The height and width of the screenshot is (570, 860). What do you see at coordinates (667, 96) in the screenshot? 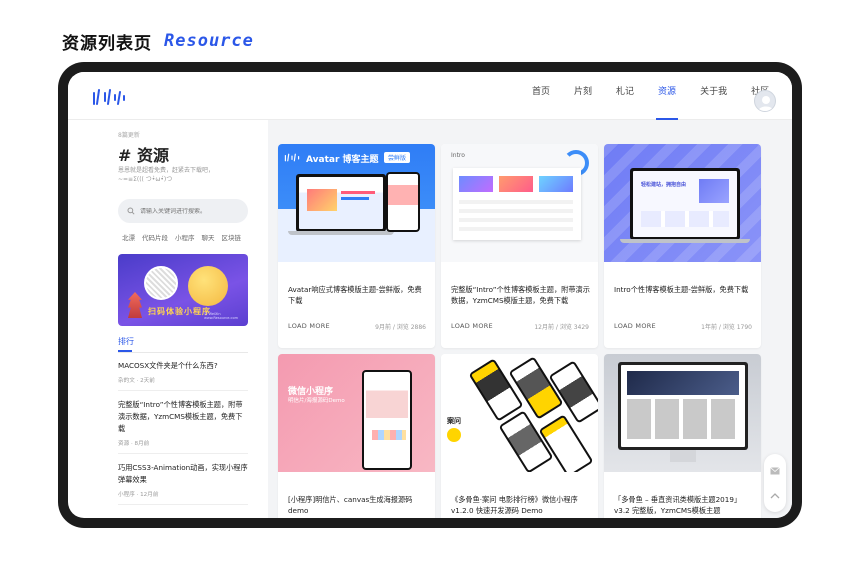
I see `nav-item-resources: 资源` at bounding box center [667, 96].